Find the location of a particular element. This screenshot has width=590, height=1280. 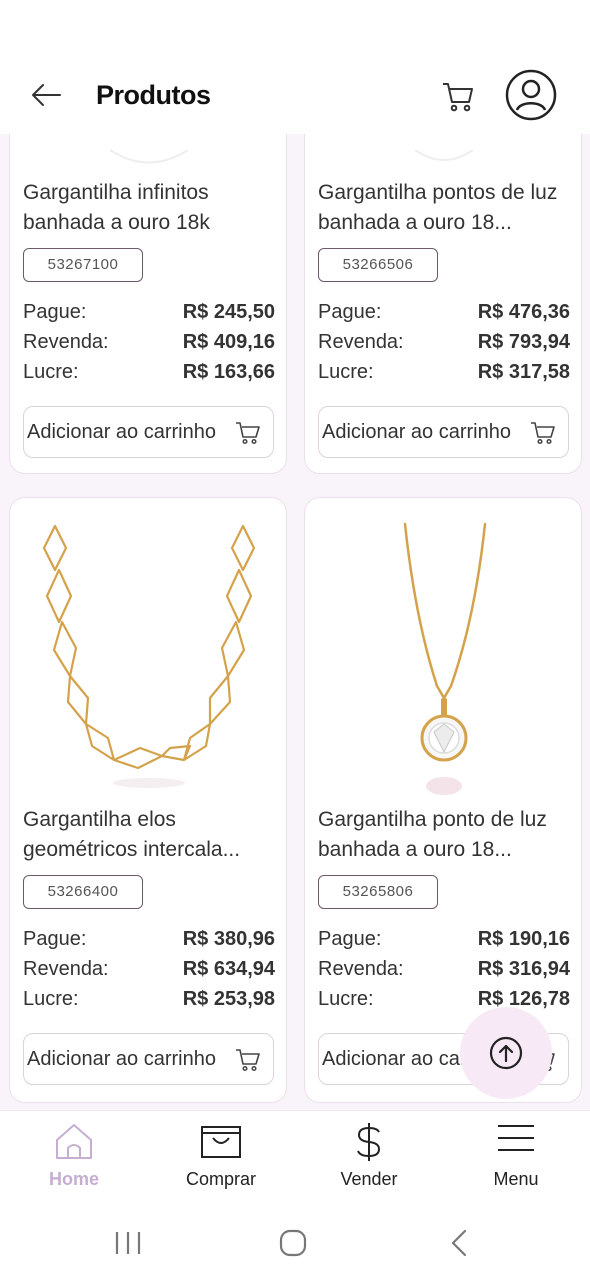

app-bar: Produtos is located at coordinates (295, 67).